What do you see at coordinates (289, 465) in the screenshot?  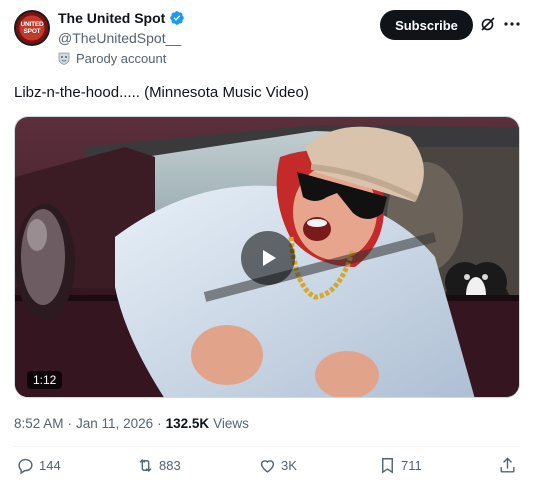 I see `like-count: 3K` at bounding box center [289, 465].